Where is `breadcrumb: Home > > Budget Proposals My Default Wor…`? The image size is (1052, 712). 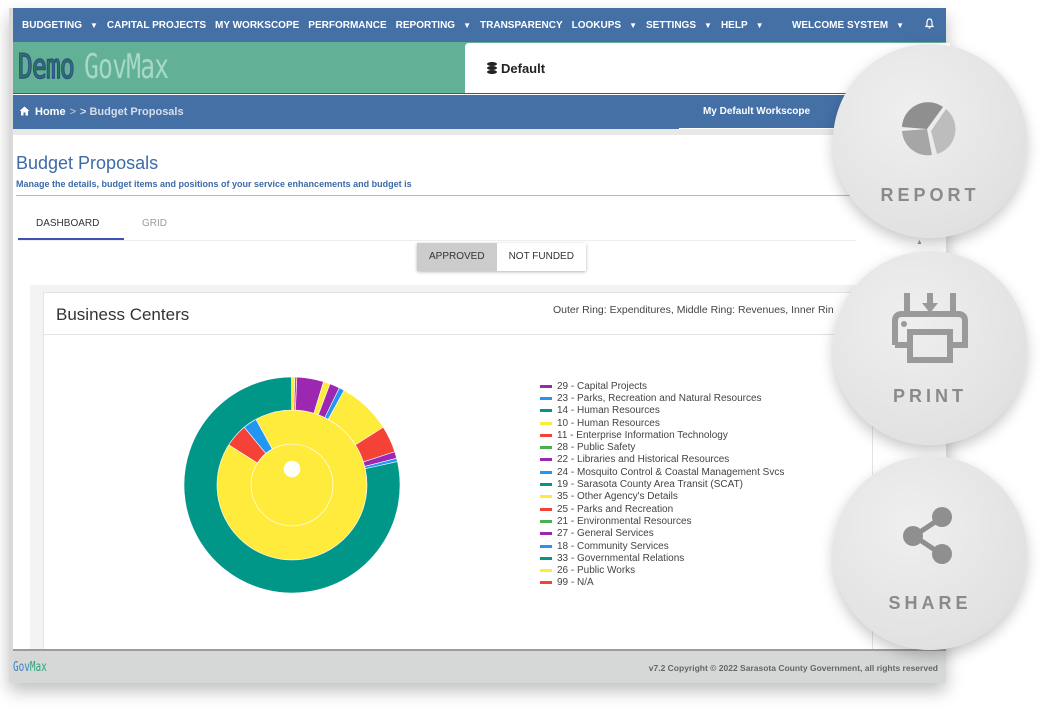 breadcrumb: Home > > Budget Proposals My Default Wor… is located at coordinates (479, 112).